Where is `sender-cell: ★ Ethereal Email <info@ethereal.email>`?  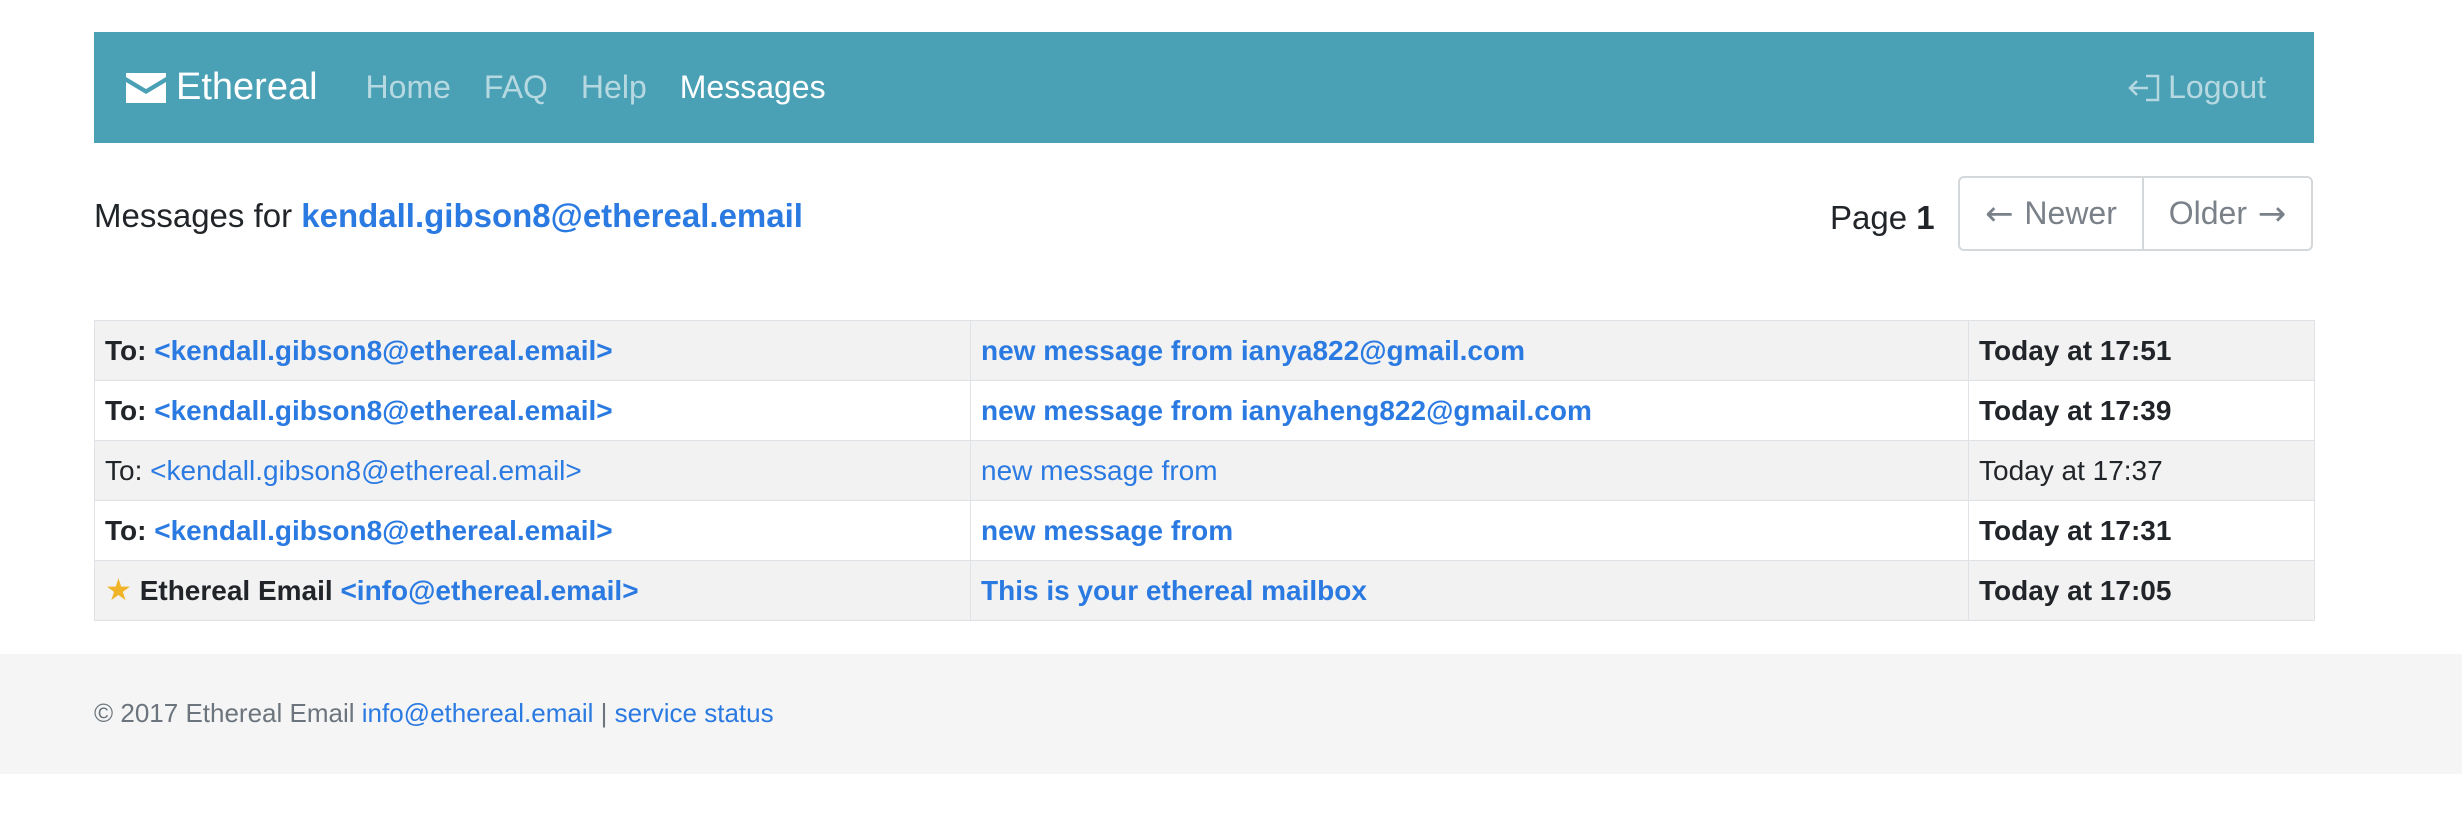 sender-cell: ★ Ethereal Email <info@ethereal.email> is located at coordinates (532, 590).